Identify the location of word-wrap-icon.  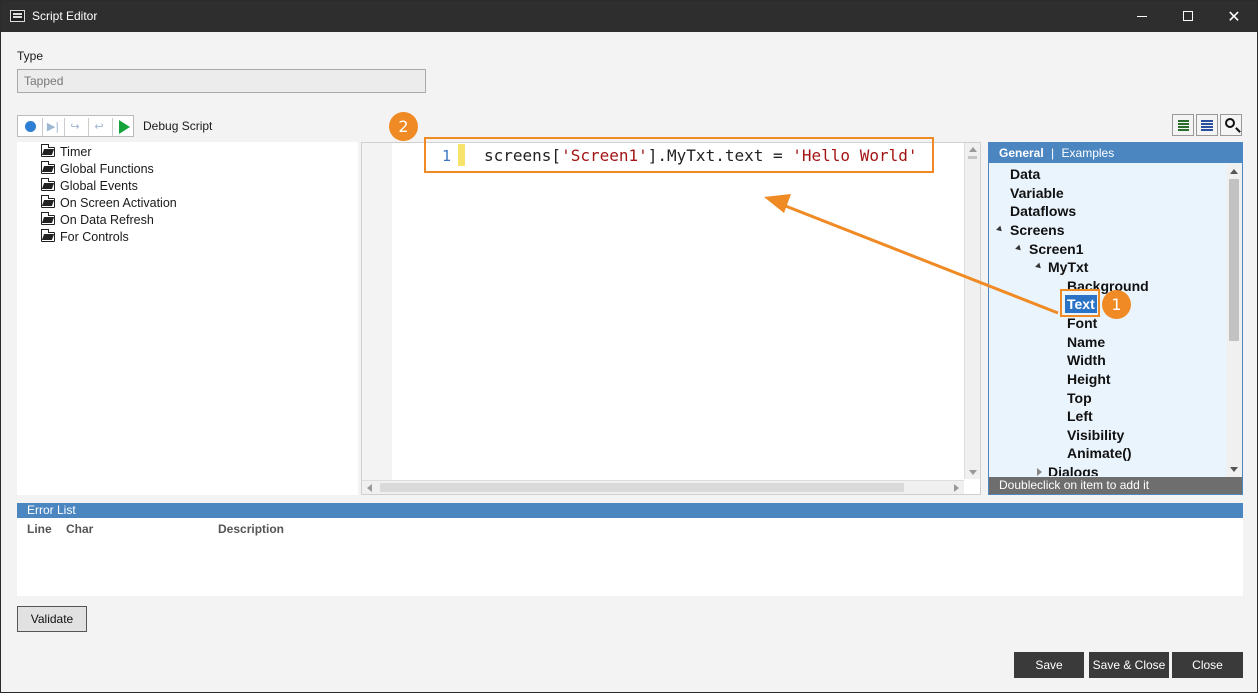
(1207, 121).